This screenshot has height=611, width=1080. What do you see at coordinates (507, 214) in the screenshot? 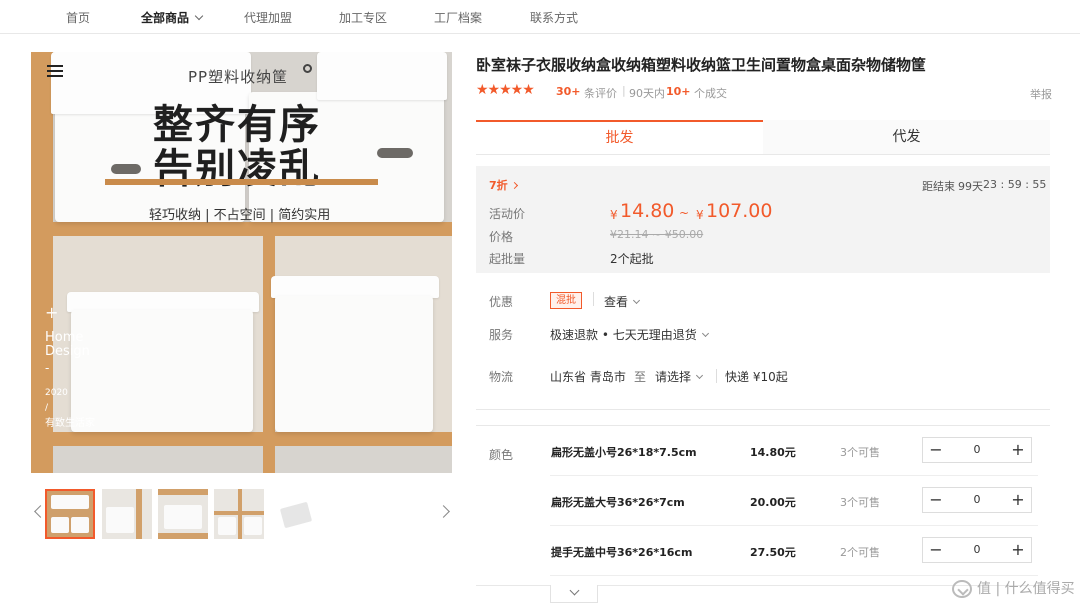
I see `promo-price-label: 活动价` at bounding box center [507, 214].